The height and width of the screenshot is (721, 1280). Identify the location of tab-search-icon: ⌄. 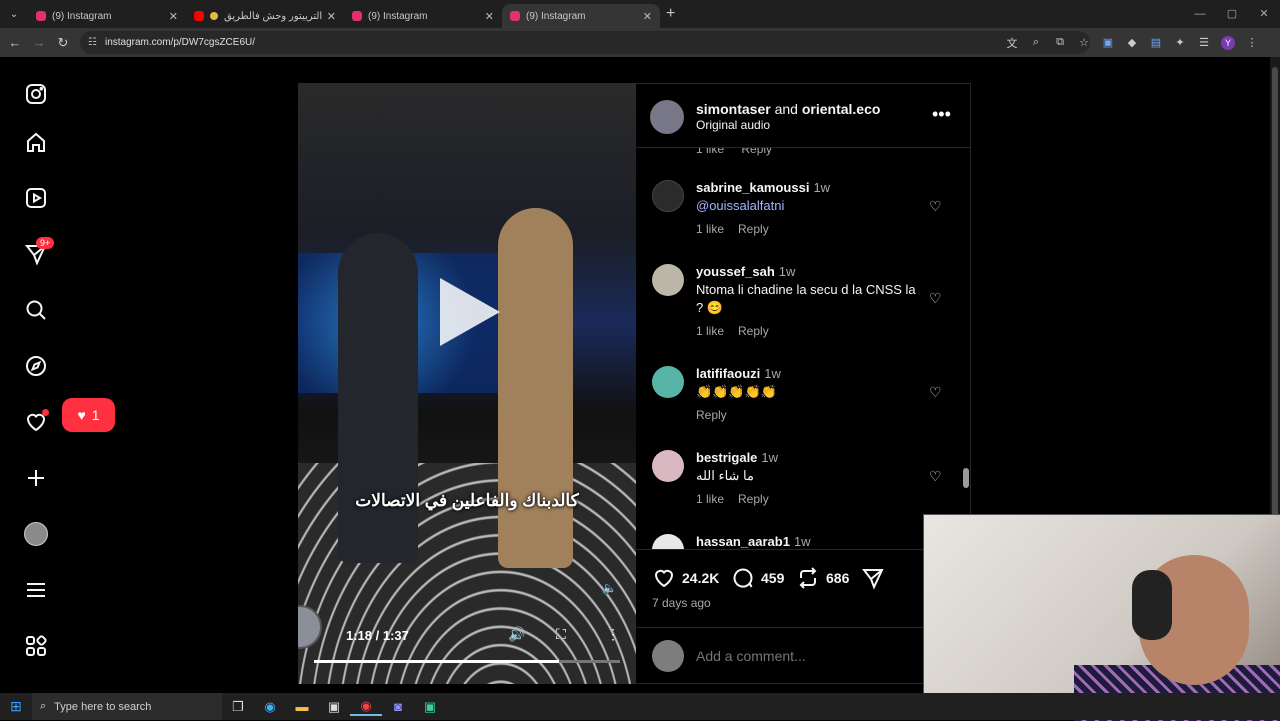
(14, 14).